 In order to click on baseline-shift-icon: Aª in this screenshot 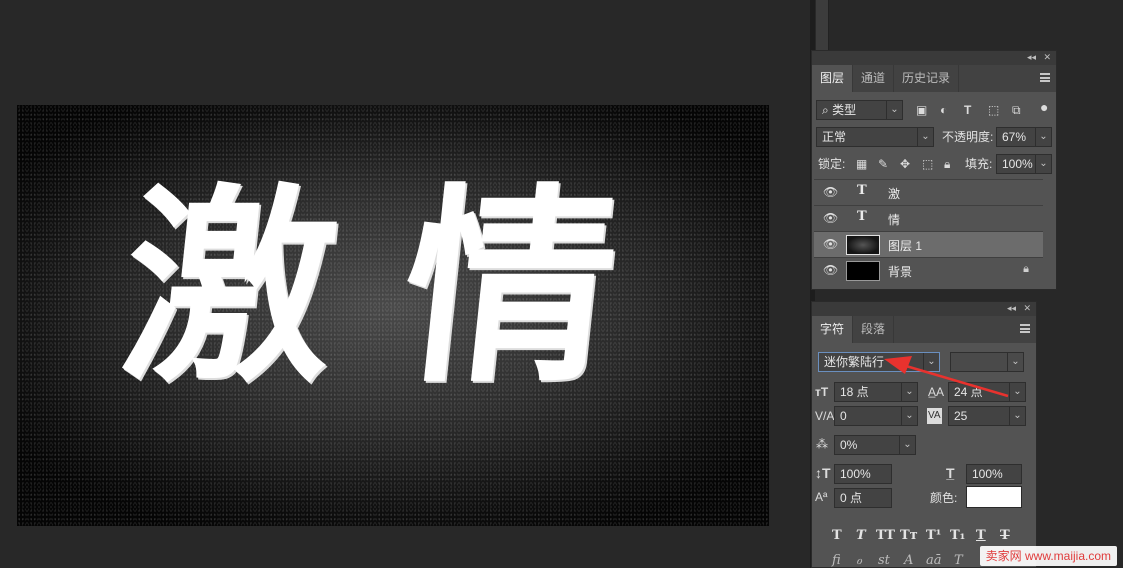, I will do `click(821, 497)`.